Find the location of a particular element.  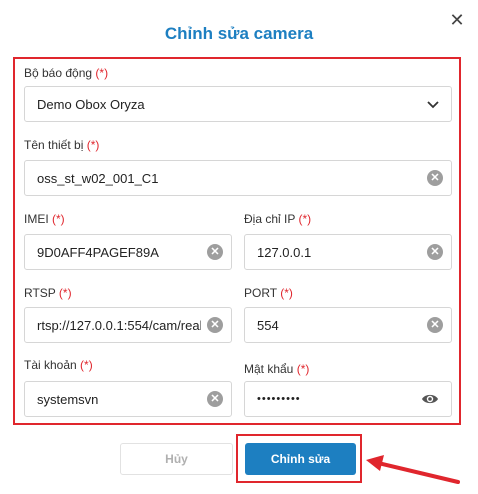

device-name-label: Tên thiết bị (*) is located at coordinates (62, 145).